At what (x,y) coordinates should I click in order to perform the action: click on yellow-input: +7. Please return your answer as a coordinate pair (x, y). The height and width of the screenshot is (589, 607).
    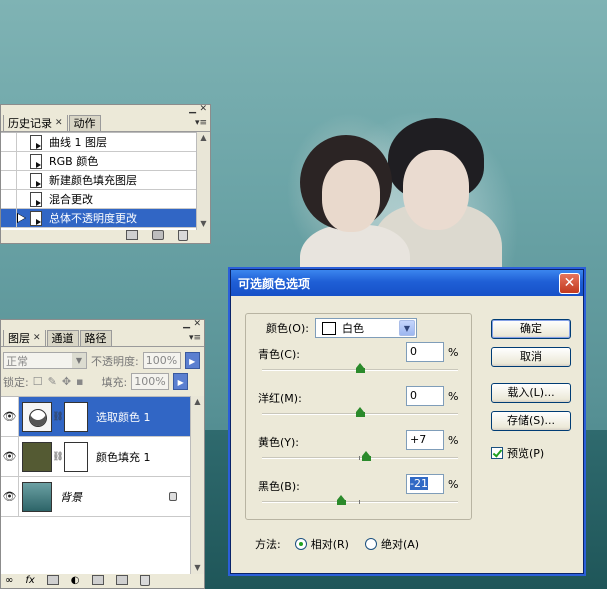
    Looking at the image, I should click on (425, 440).